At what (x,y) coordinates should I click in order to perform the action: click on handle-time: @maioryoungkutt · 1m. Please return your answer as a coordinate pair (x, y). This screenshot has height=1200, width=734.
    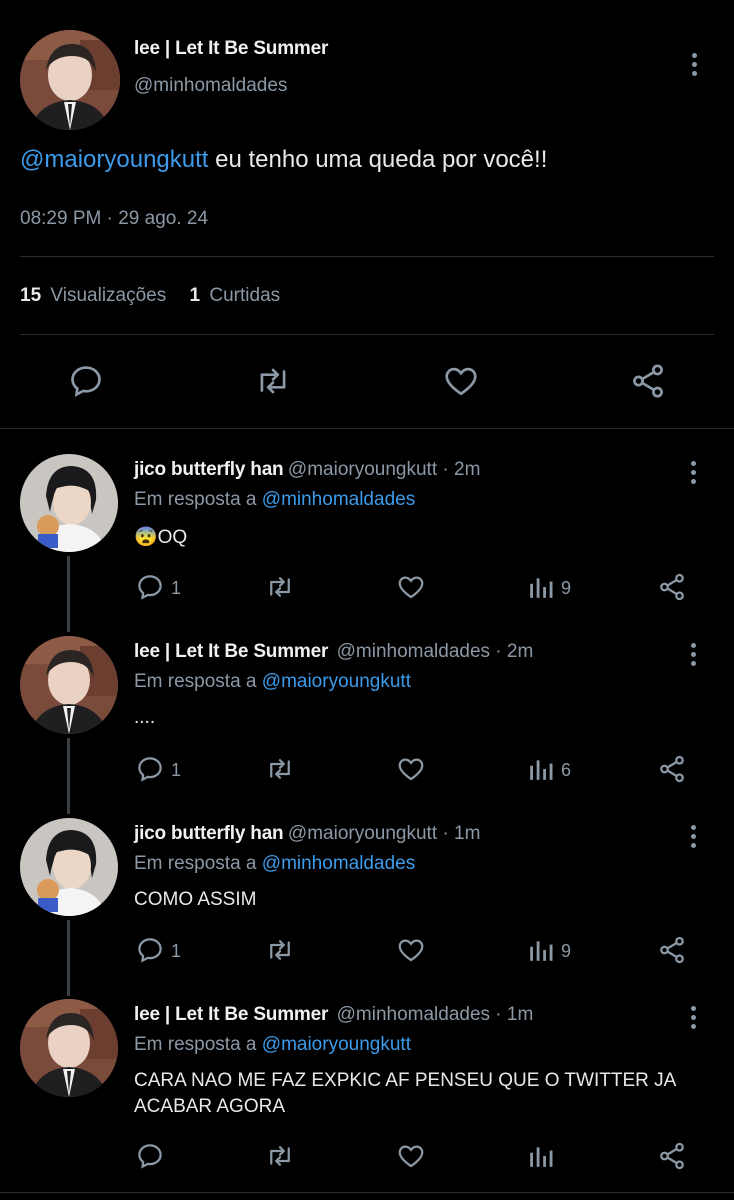
    Looking at the image, I should click on (384, 833).